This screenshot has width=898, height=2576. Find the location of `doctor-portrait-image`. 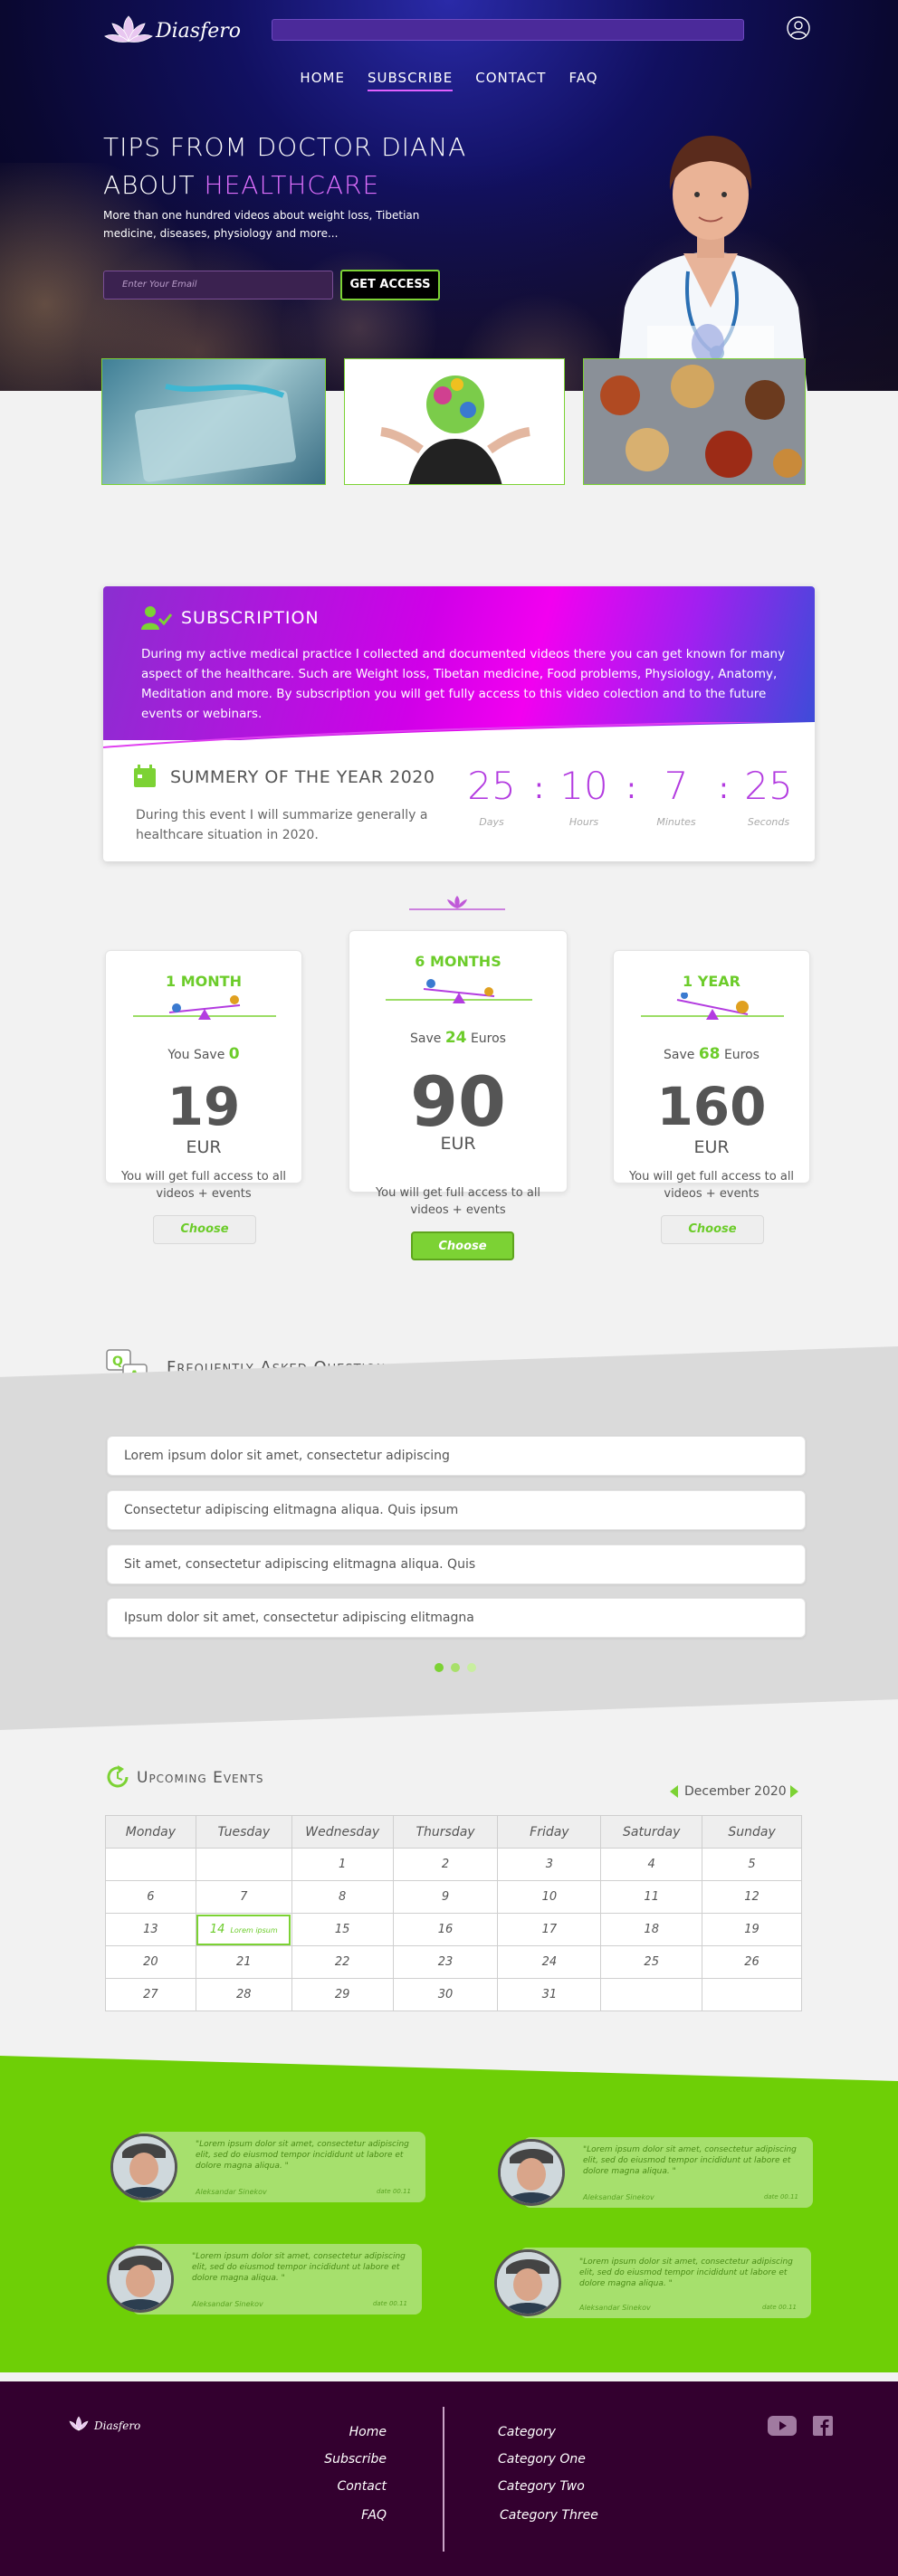

doctor-portrait-image is located at coordinates (711, 263).